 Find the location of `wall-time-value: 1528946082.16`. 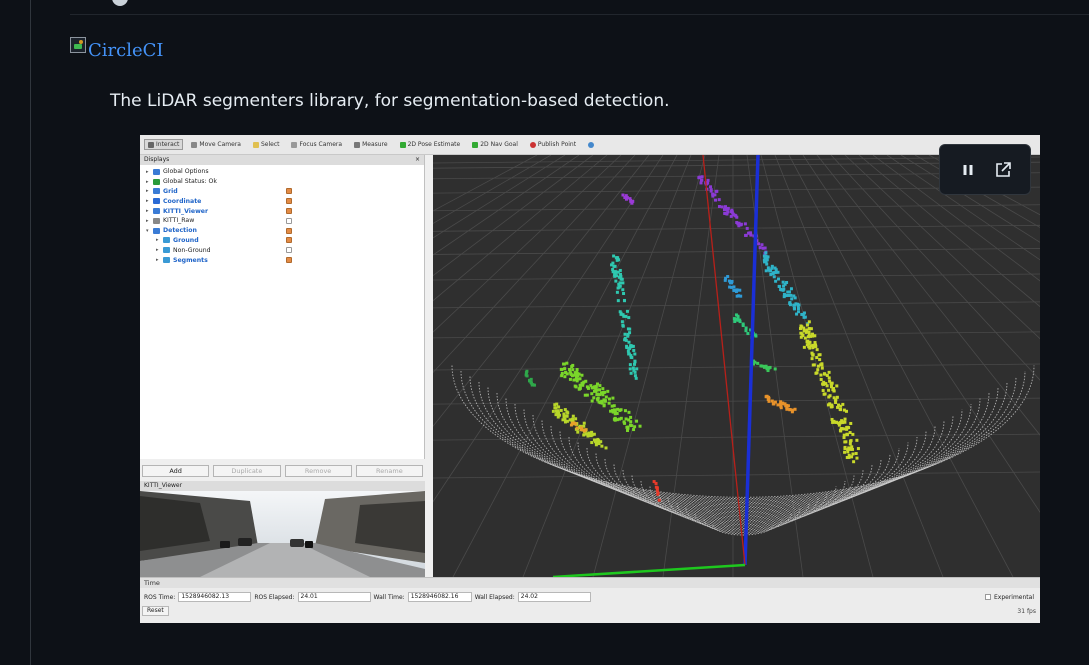

wall-time-value: 1528946082.16 is located at coordinates (439, 597).